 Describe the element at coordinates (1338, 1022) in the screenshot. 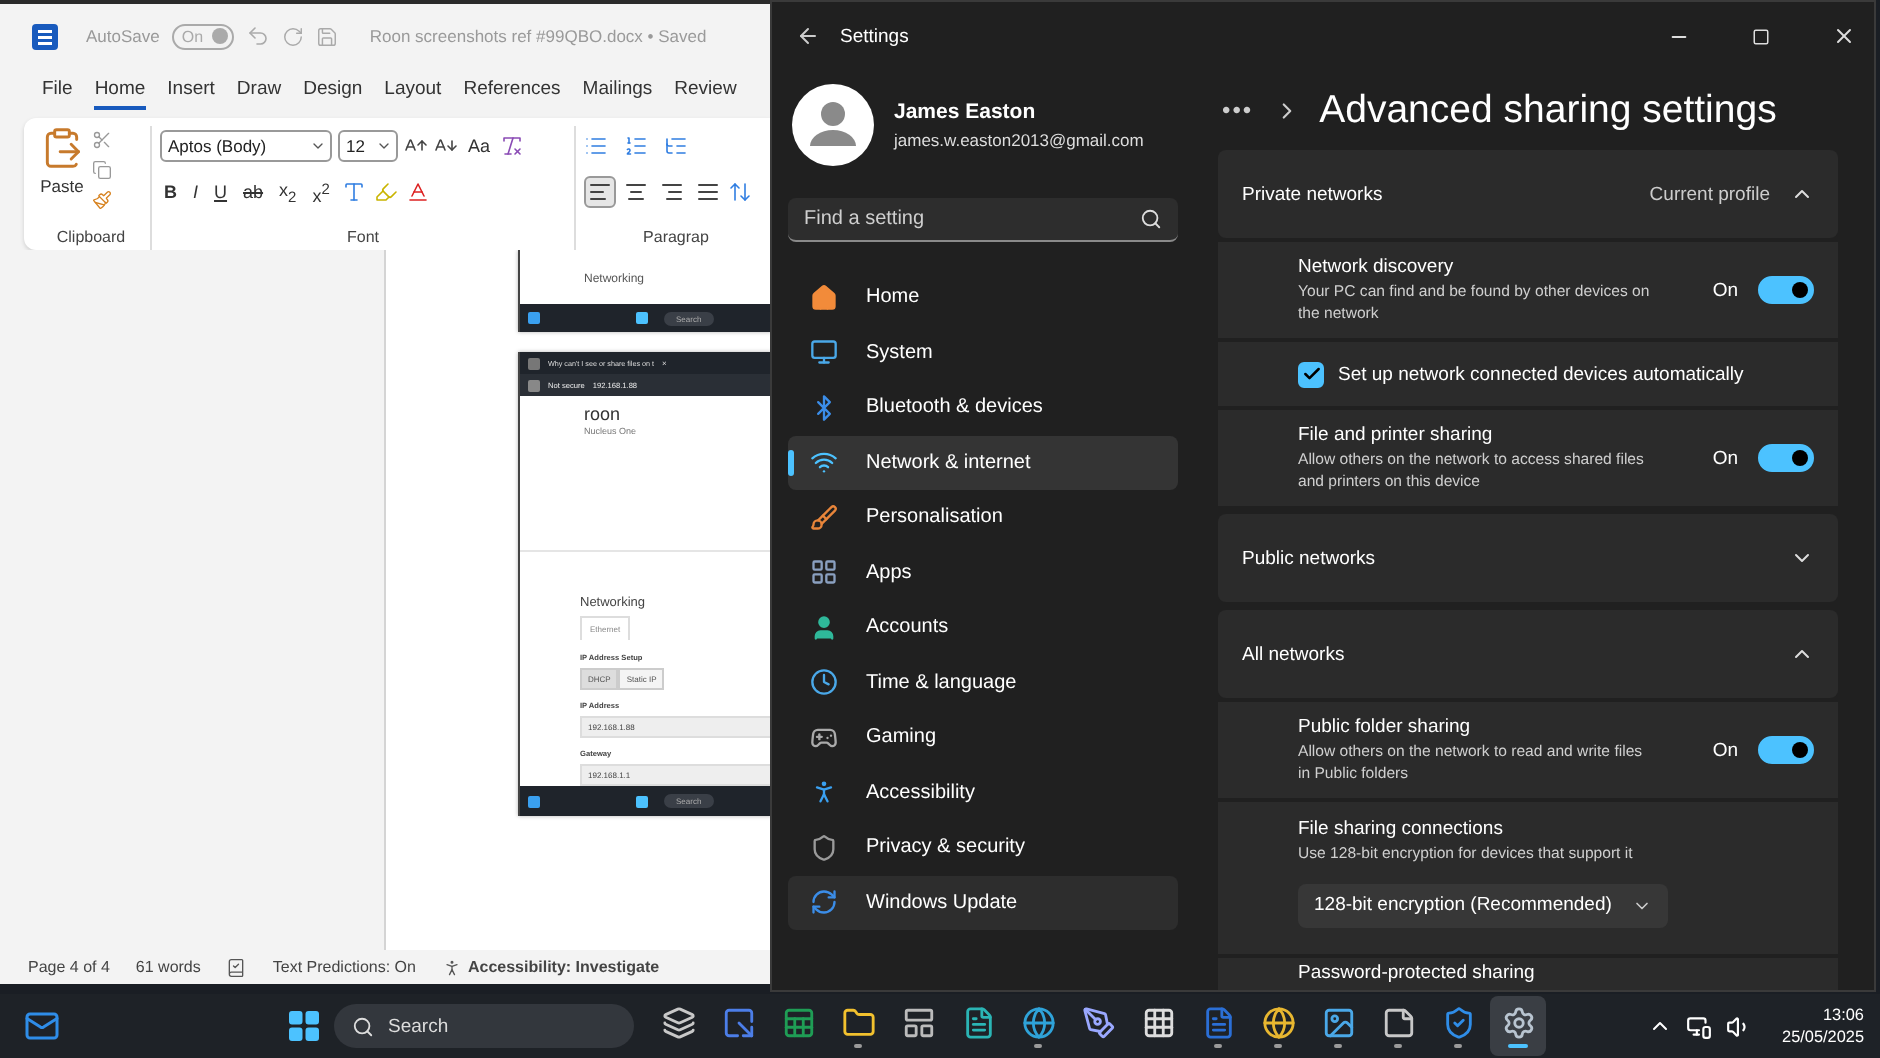

I see `picture-icon` at that location.